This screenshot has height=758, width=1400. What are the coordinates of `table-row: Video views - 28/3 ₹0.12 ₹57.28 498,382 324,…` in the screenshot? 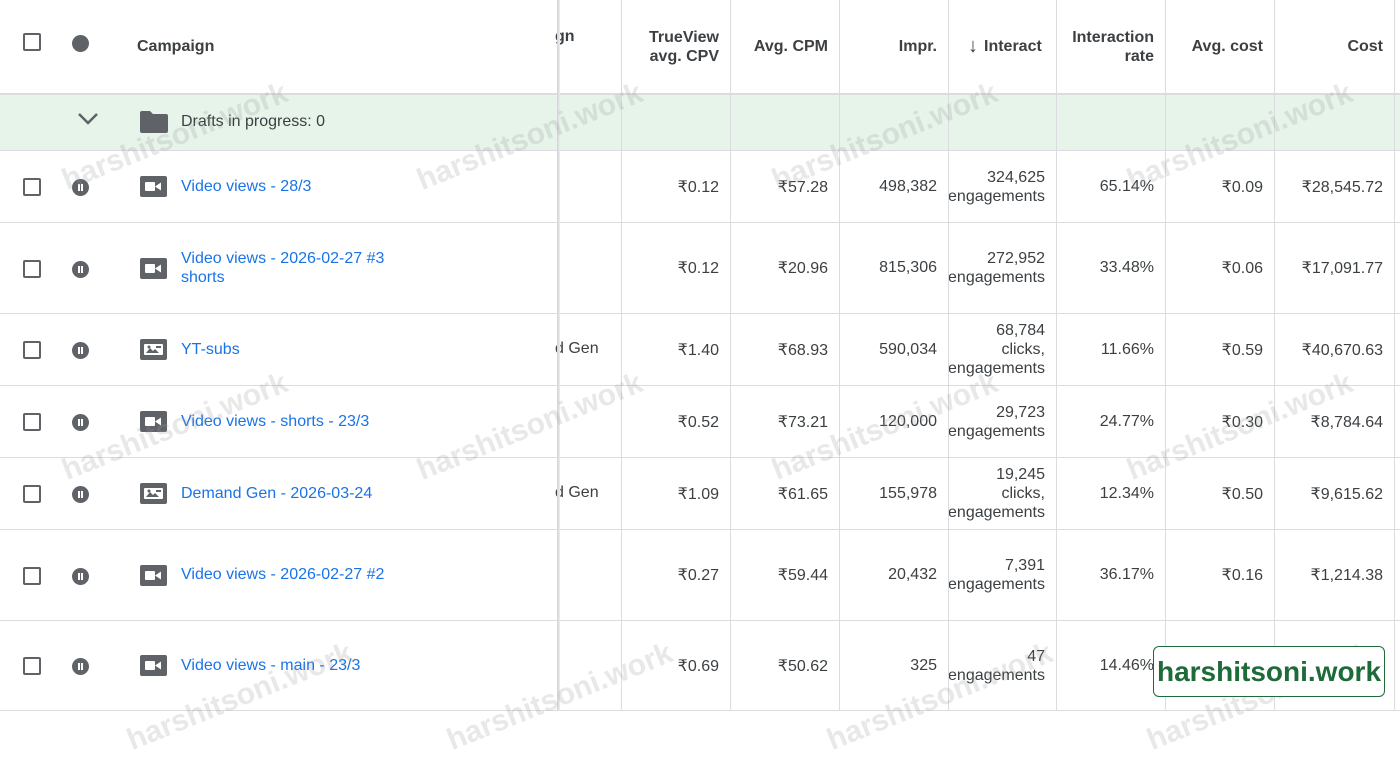 It's located at (700, 187).